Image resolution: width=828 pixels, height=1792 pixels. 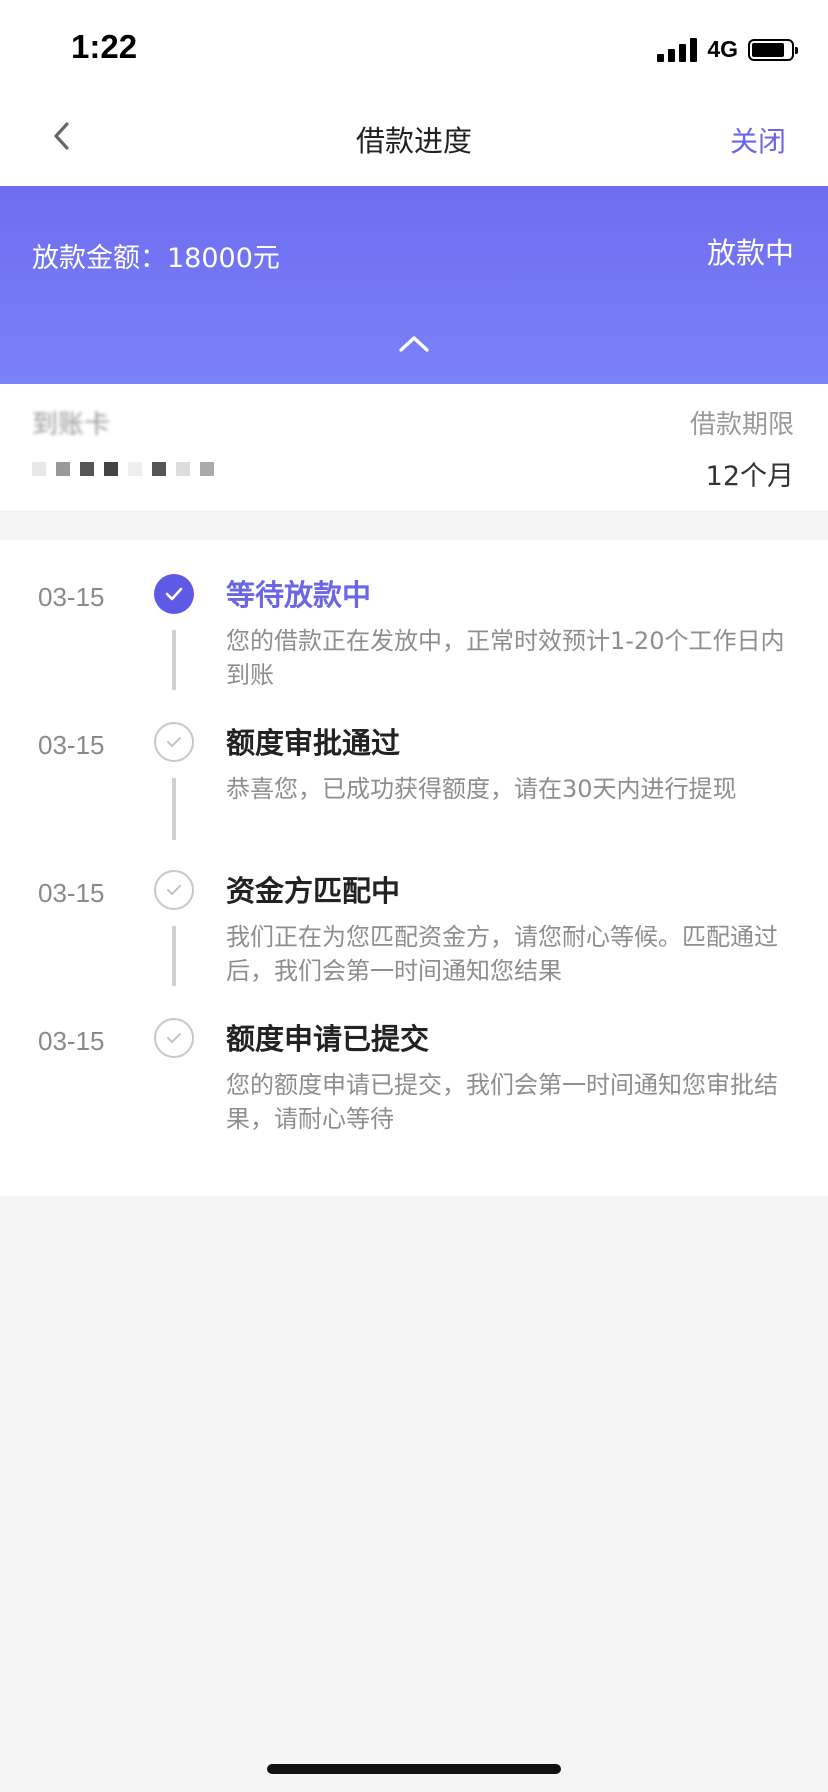 I want to click on step-description: 我们正在为您匹配资金方，请您耐心等候。匹配通过后，我们会第一时间通知您结果, so click(x=502, y=954).